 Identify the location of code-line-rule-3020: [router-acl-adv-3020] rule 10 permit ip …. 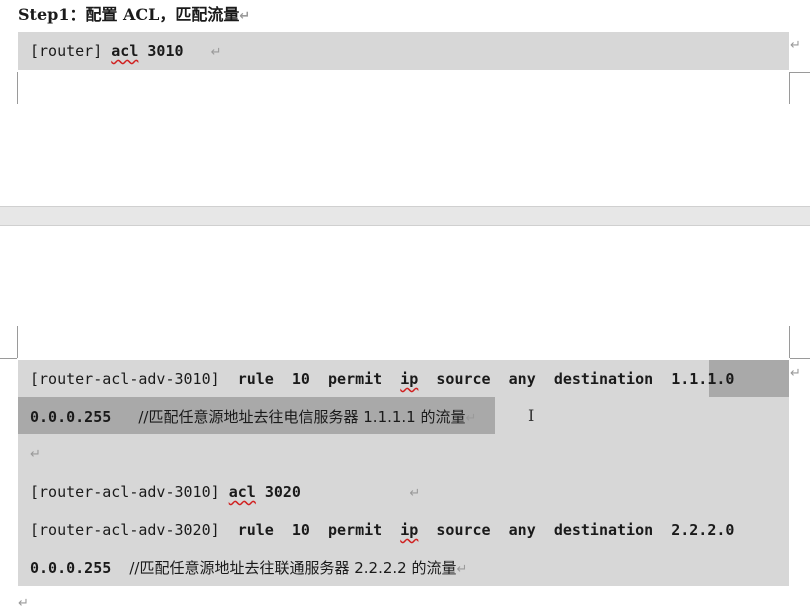
(382, 530).